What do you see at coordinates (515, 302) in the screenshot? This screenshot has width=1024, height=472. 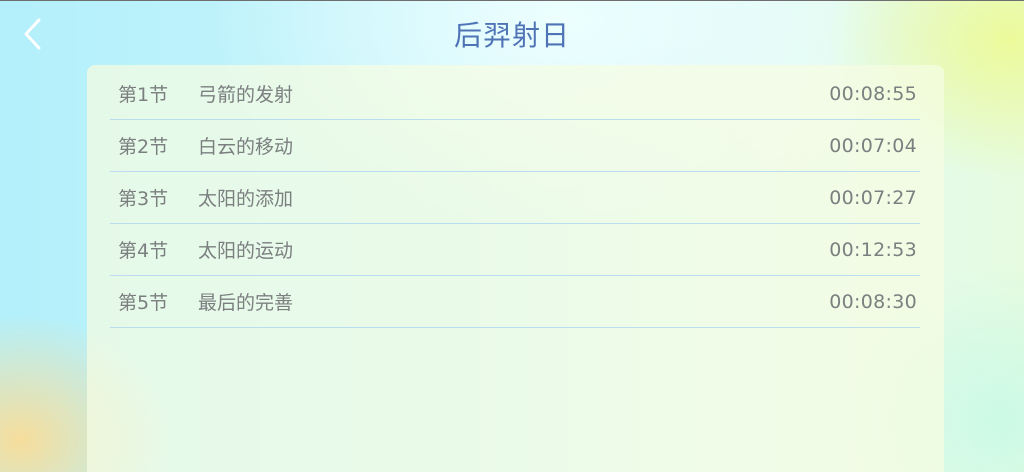 I see `lesson-row-5: 第5节 最后的完善 00:08:30` at bounding box center [515, 302].